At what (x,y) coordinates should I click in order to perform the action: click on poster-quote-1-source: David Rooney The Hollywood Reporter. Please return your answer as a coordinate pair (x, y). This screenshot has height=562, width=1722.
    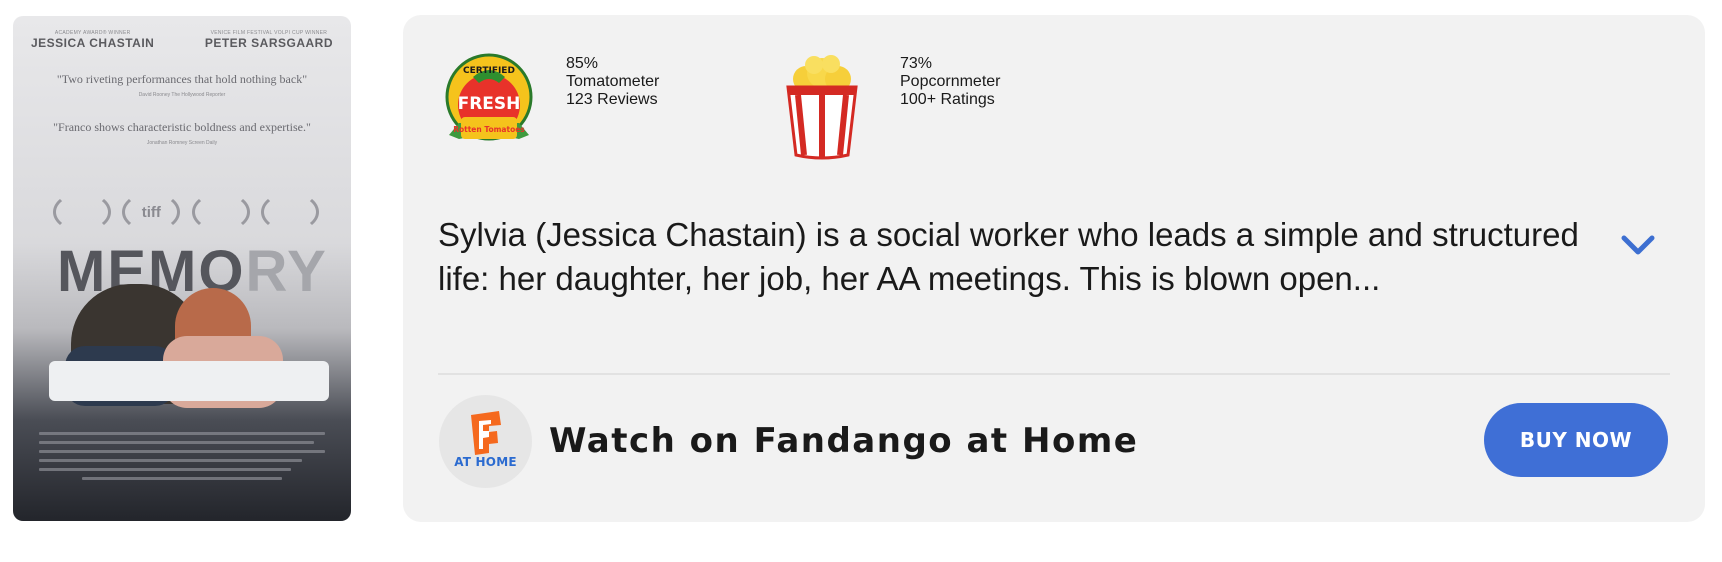
    Looking at the image, I should click on (182, 95).